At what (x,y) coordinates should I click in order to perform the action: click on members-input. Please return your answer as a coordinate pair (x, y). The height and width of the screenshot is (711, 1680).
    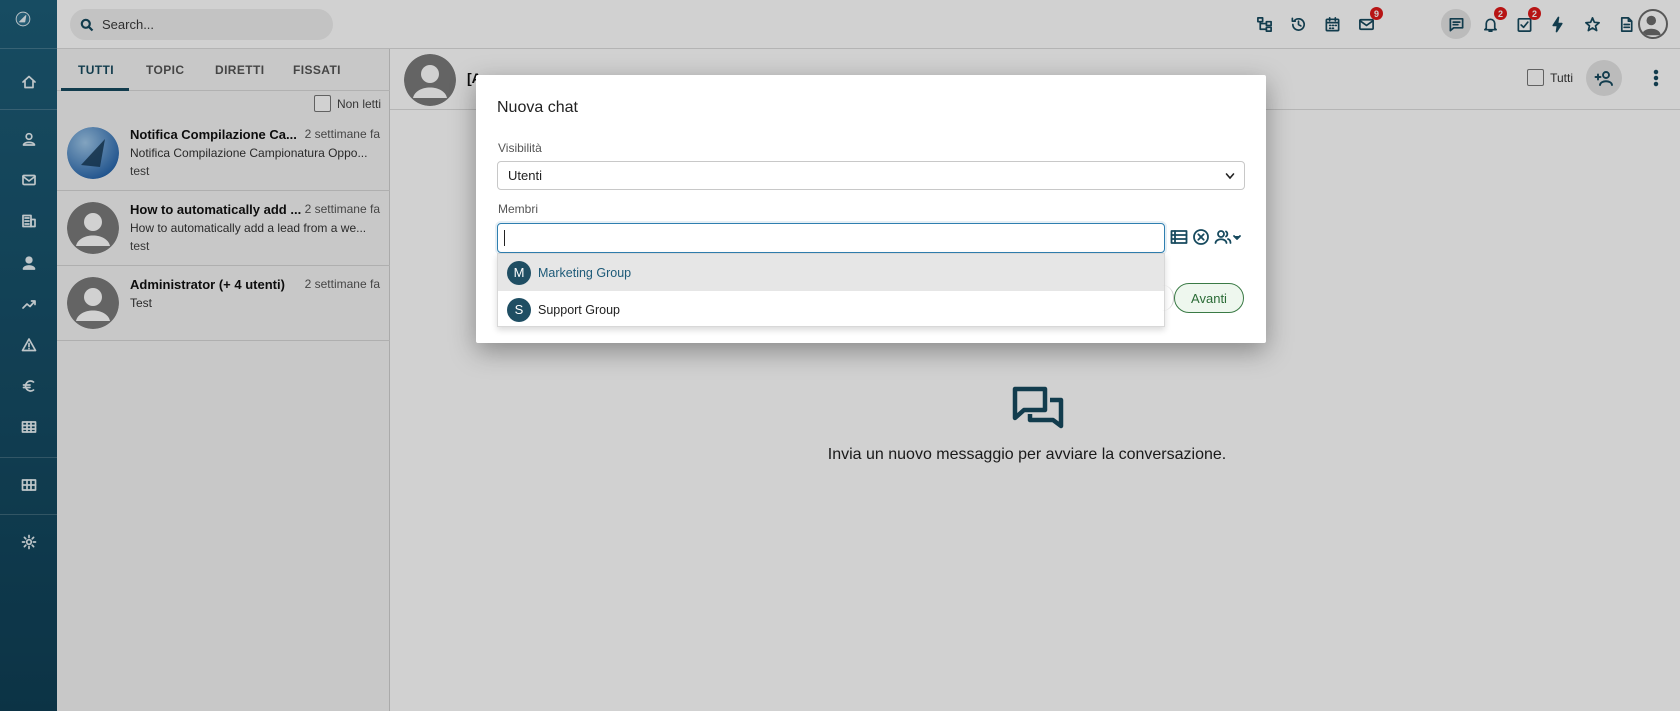
    Looking at the image, I should click on (831, 238).